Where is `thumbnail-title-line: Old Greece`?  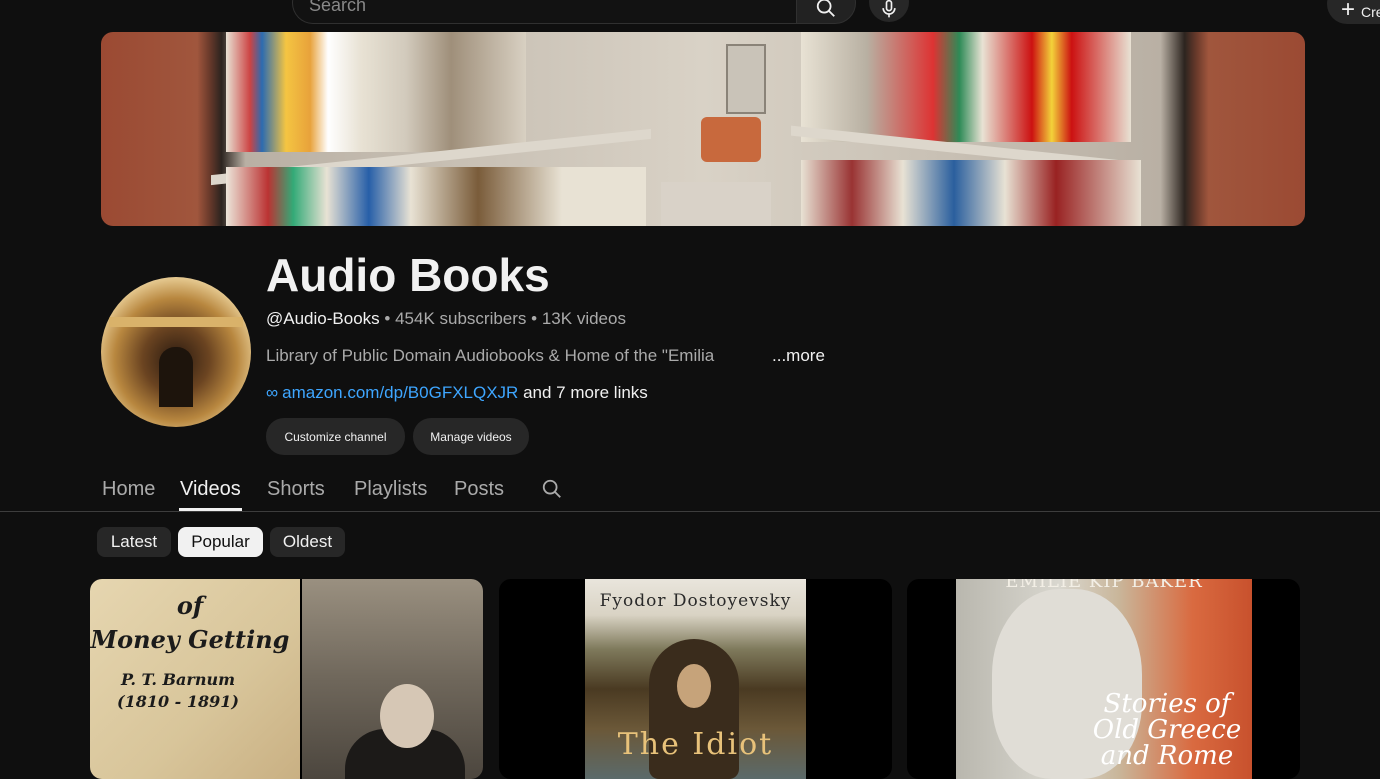
thumbnail-title-line: Old Greece is located at coordinates (1167, 730).